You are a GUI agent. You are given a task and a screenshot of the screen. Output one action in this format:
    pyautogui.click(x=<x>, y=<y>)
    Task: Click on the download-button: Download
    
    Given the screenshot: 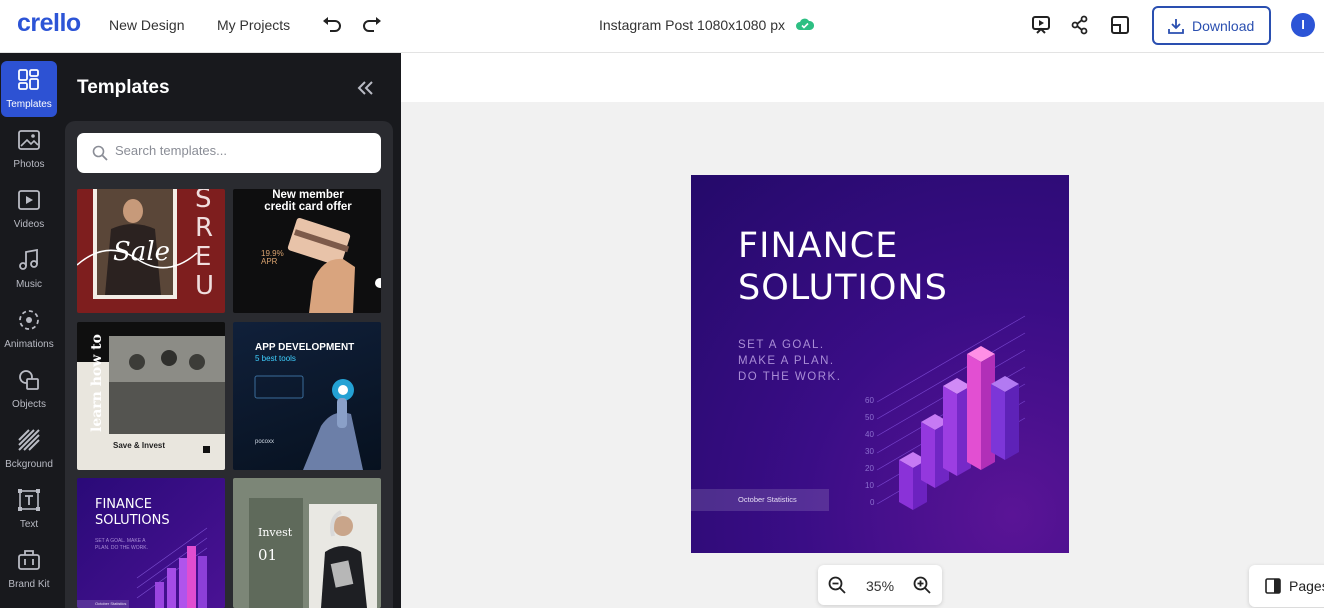 What is the action you would take?
    pyautogui.click(x=1211, y=25)
    